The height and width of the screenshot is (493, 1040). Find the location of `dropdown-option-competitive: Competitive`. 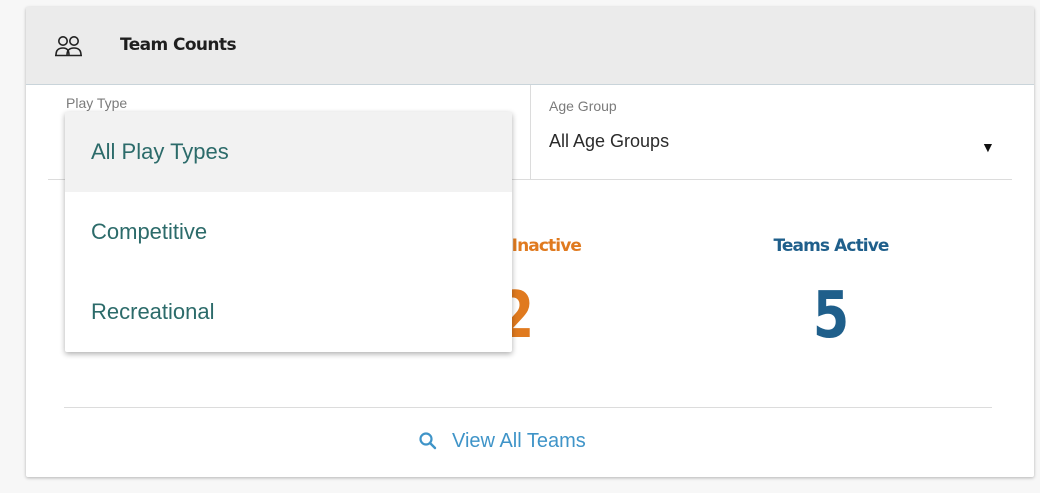

dropdown-option-competitive: Competitive is located at coordinates (288, 232).